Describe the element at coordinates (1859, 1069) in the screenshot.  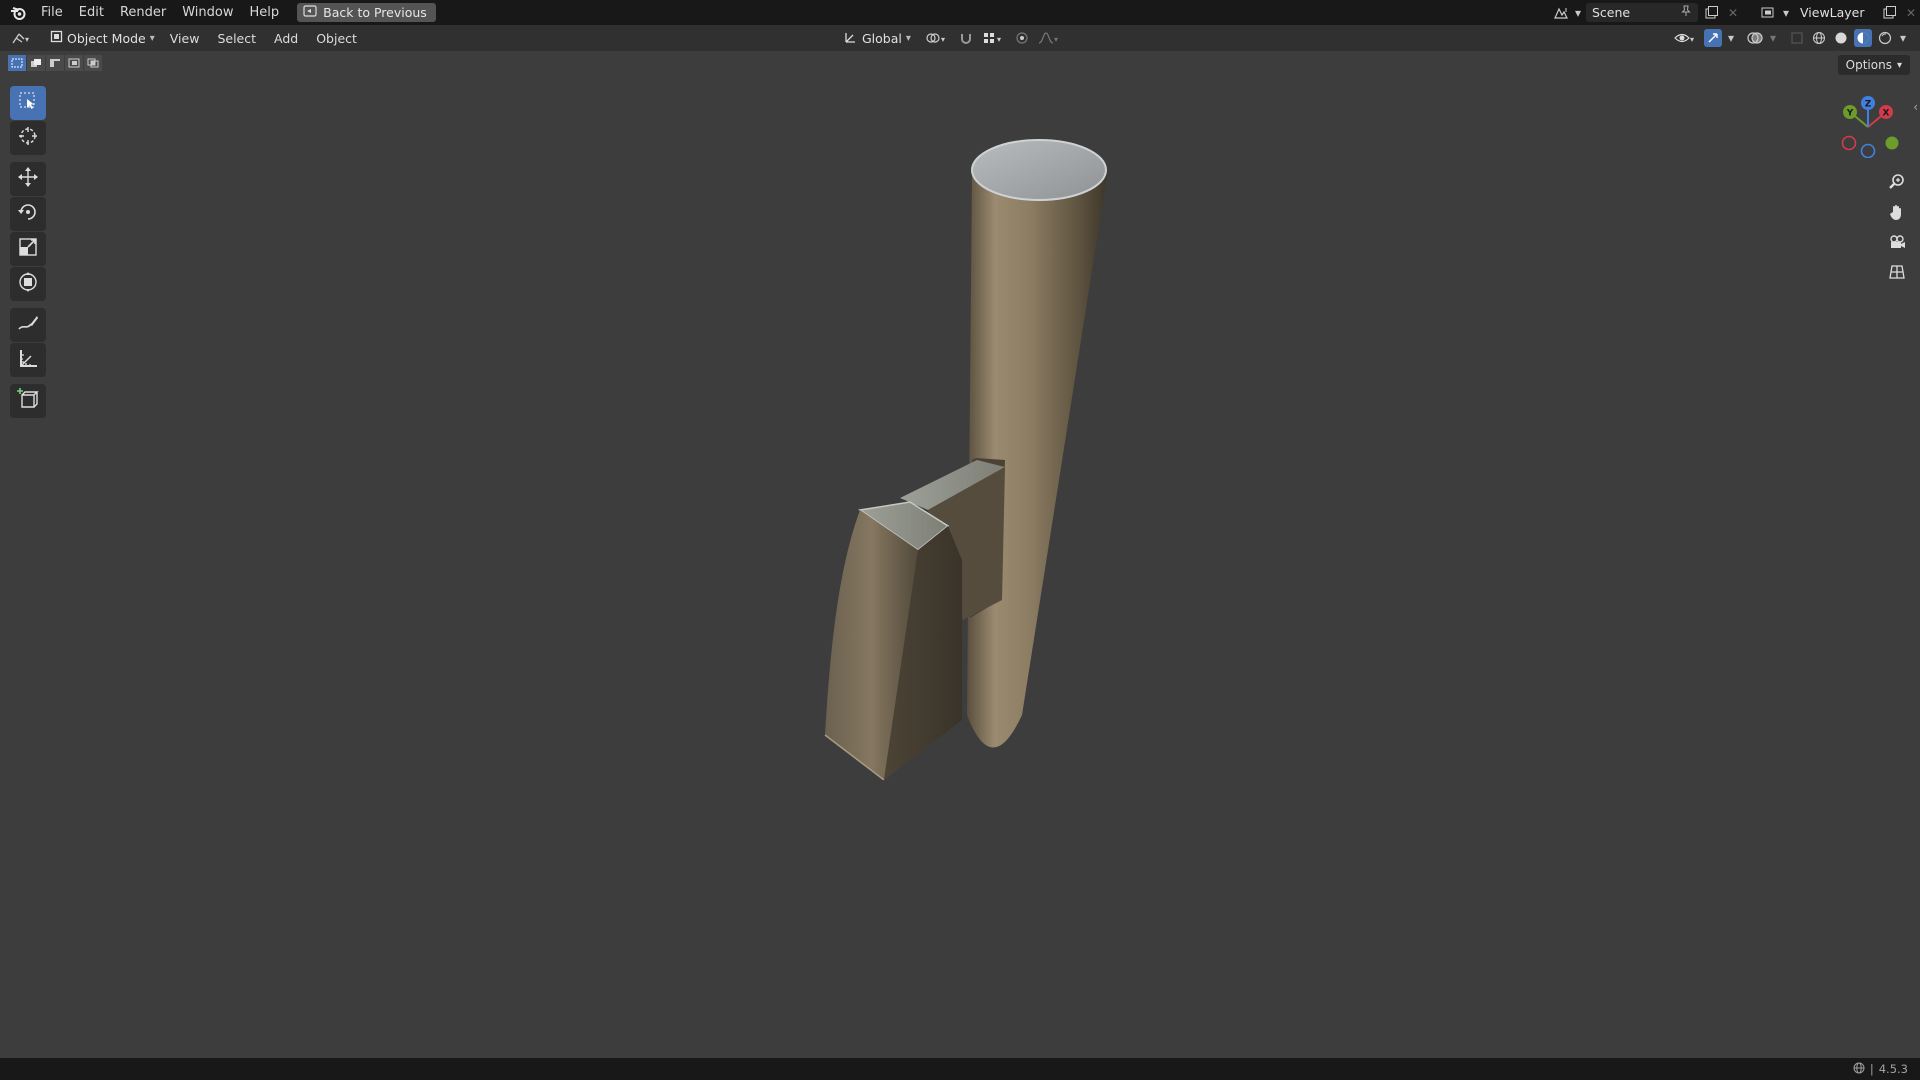
I see `network-globe-icon` at that location.